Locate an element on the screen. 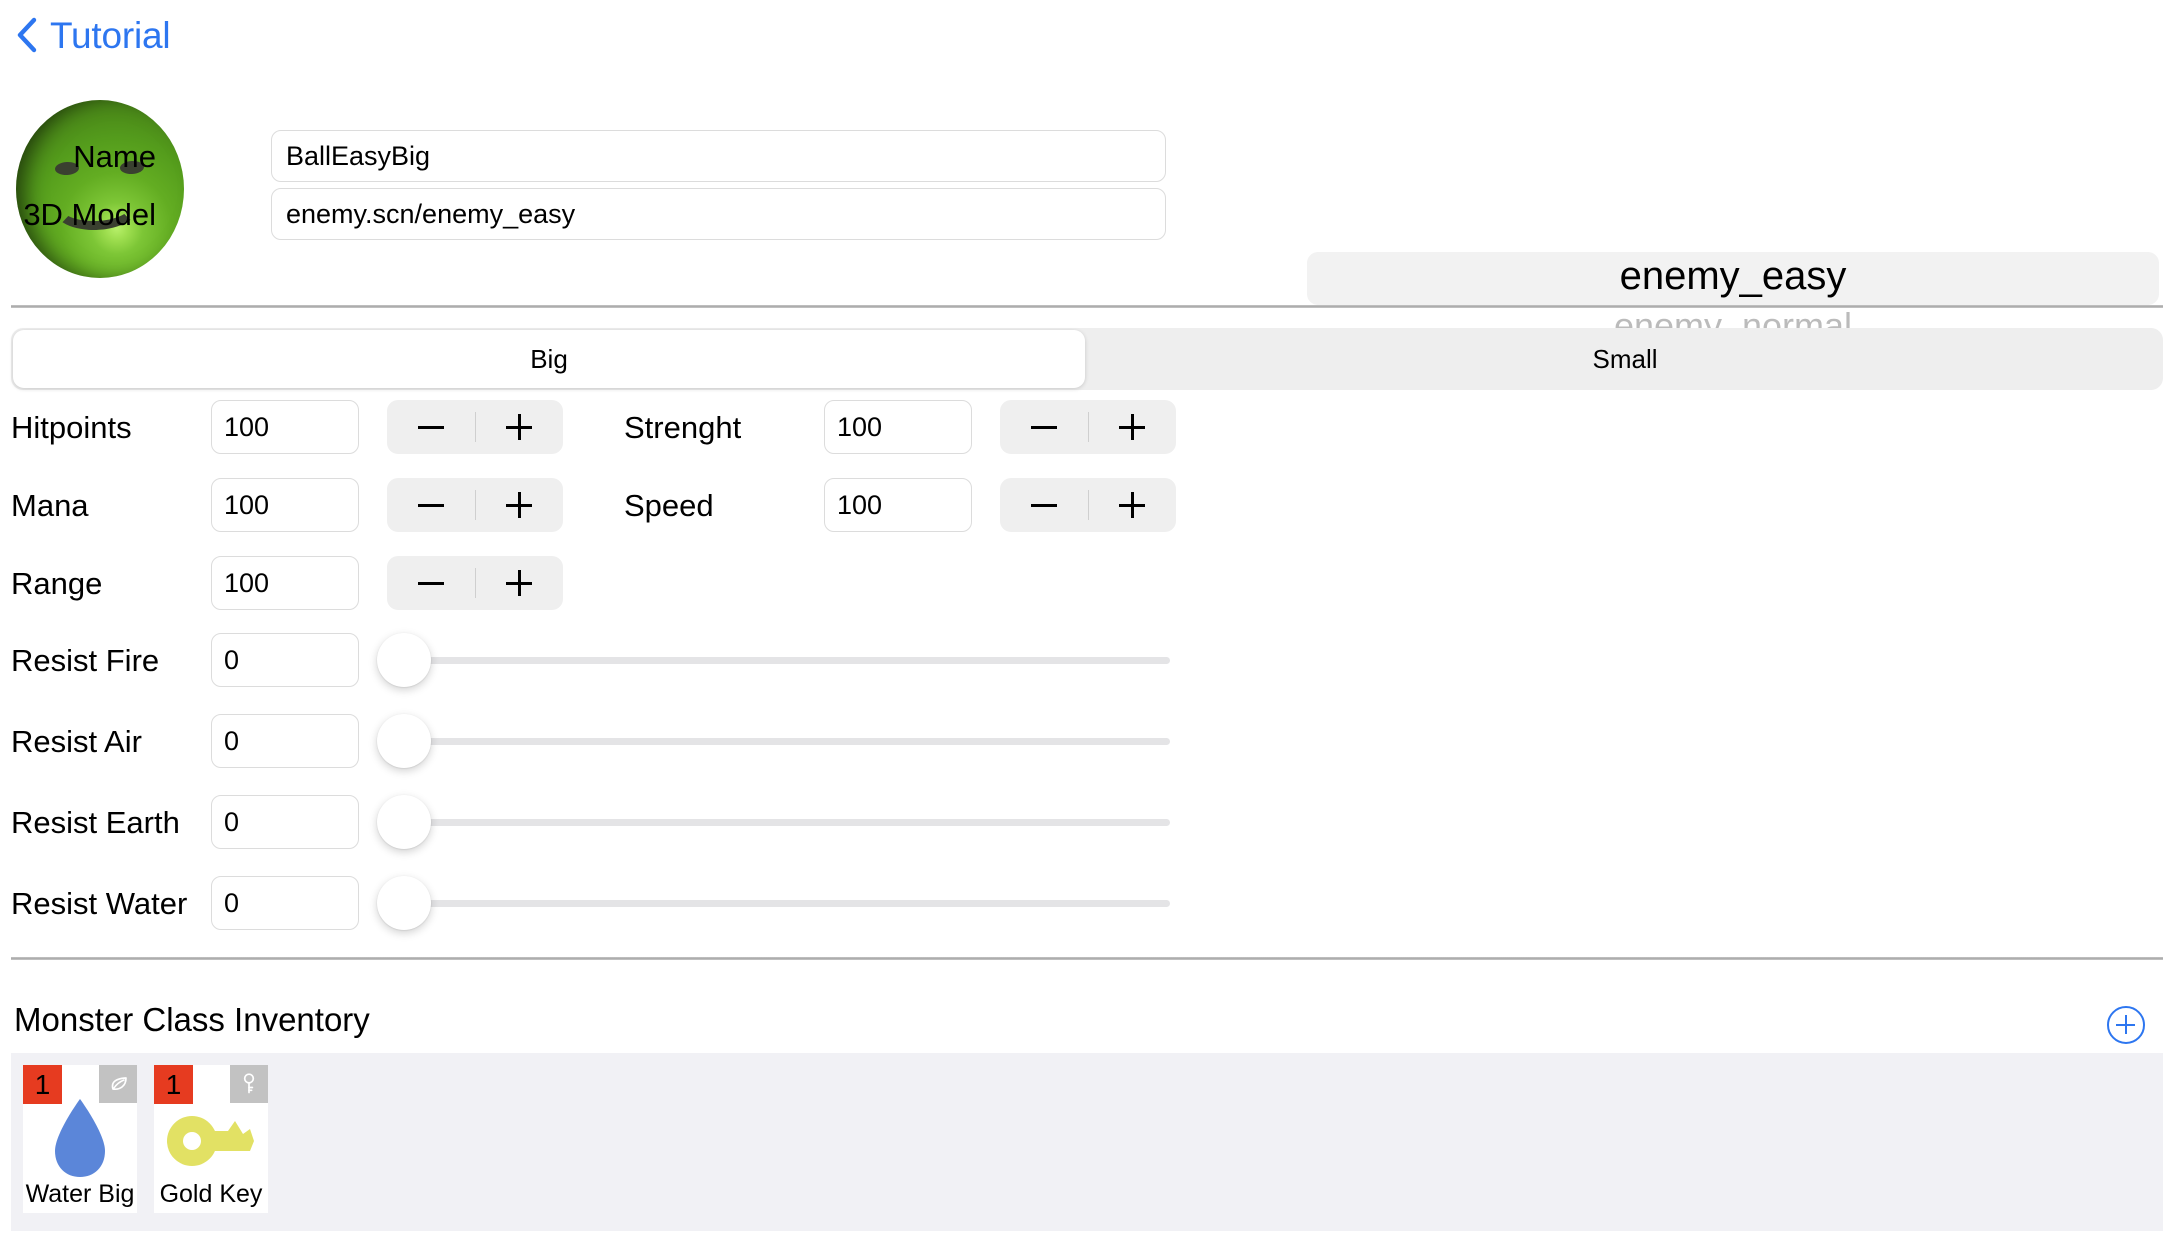 Image resolution: width=2174 pixels, height=1248 pixels. resist-row-earth: Resist Earth is located at coordinates (591, 822).